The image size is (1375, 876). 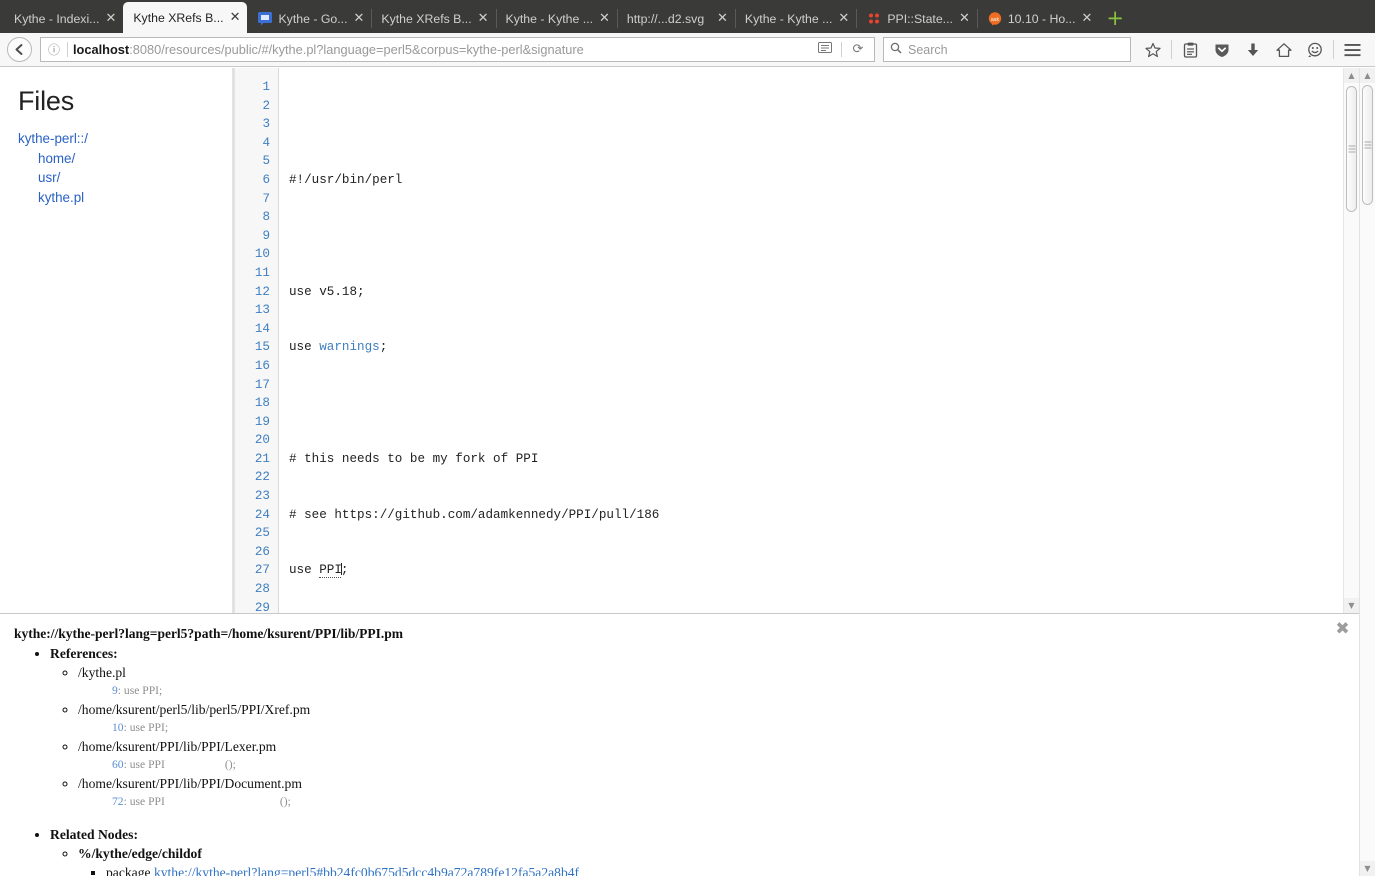 I want to click on browser-tab-0: Kythe - Indexi... ✕, so click(x=63, y=18).